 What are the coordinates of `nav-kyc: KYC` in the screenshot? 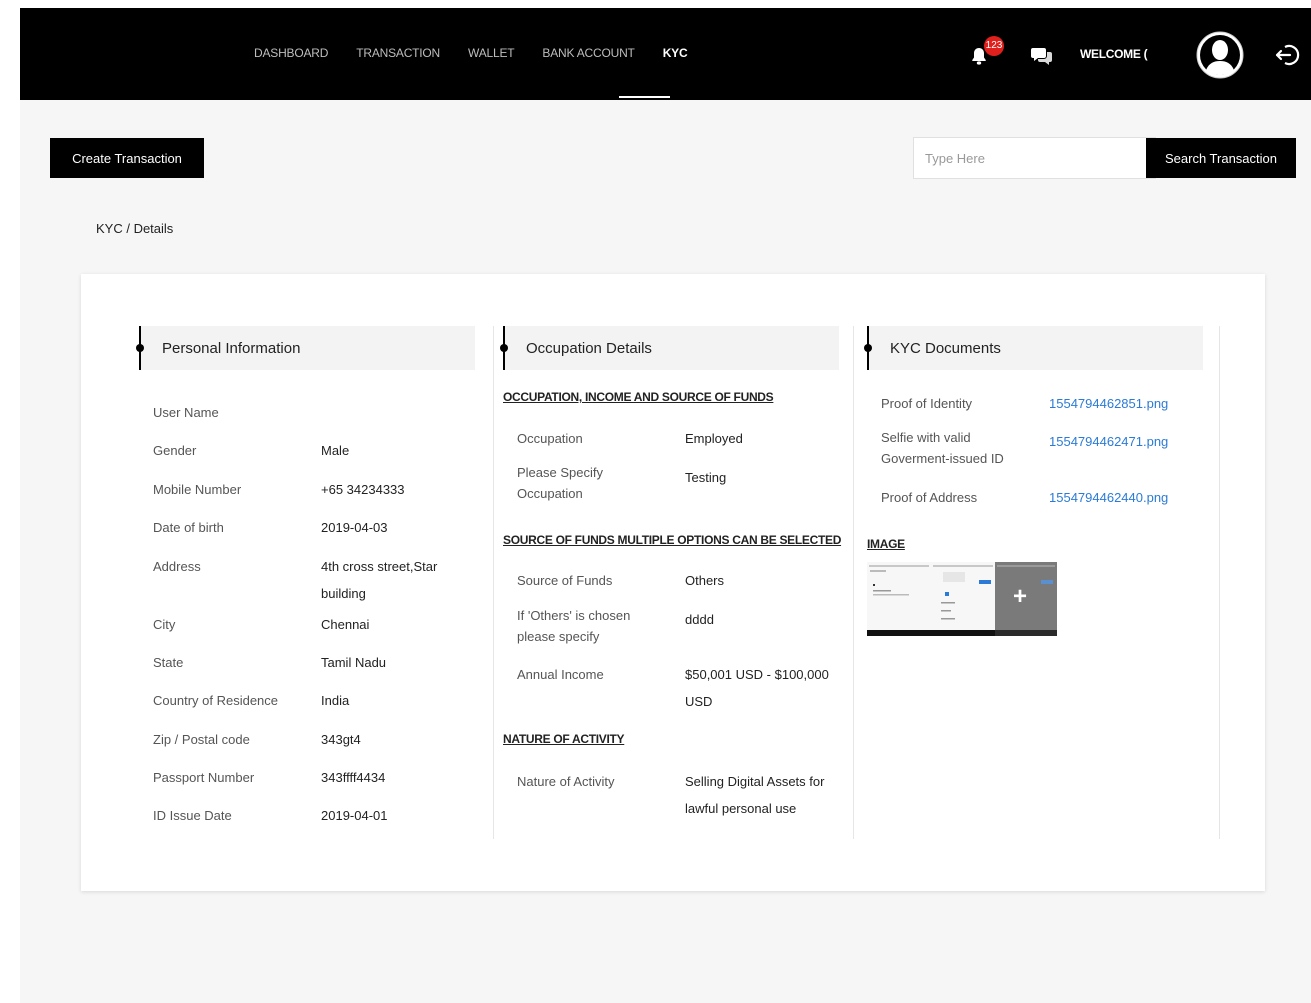 It's located at (675, 53).